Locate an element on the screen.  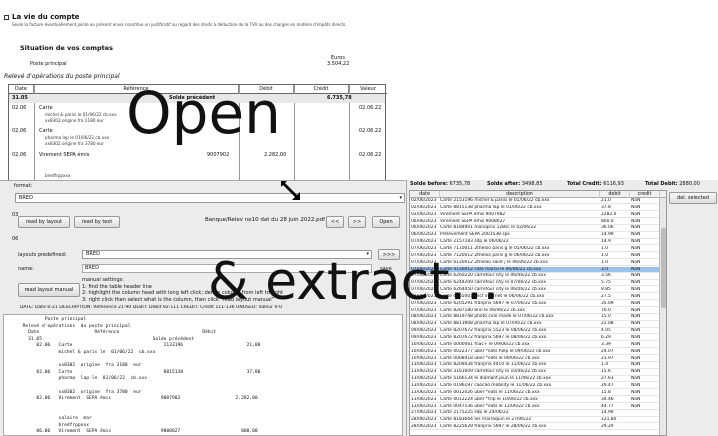
col-date: date is located at coordinates (425, 194).